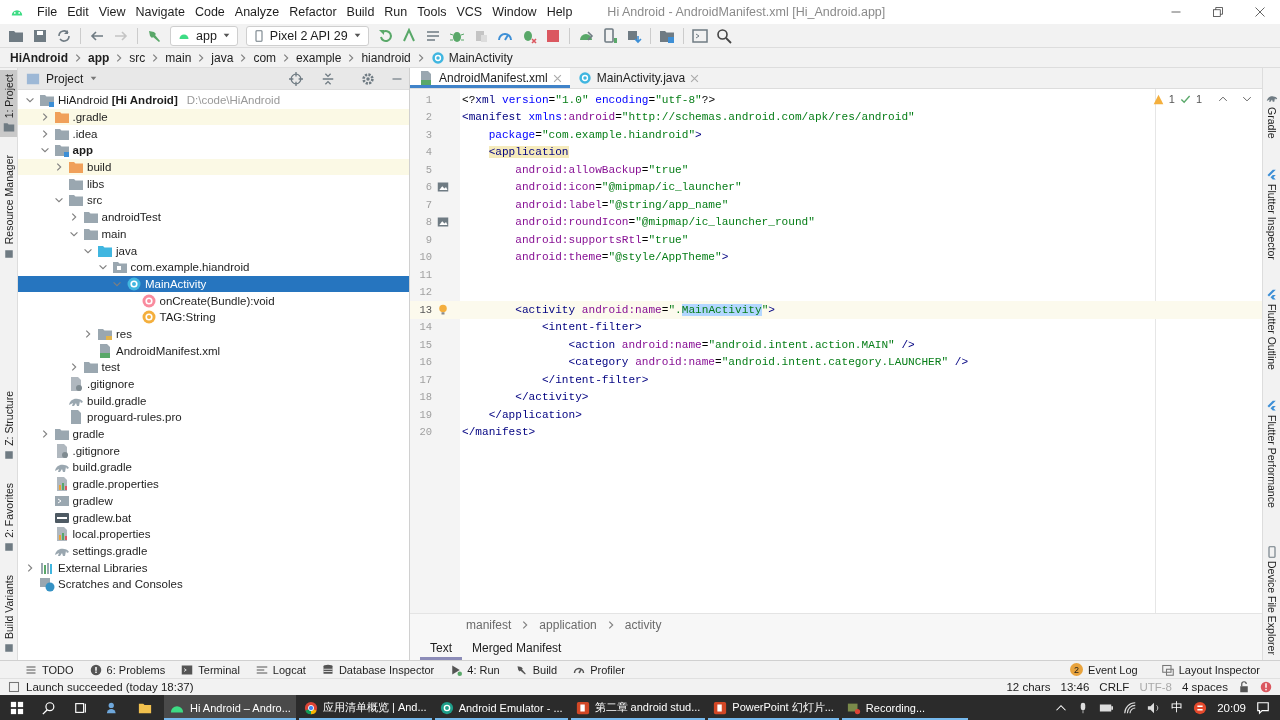  I want to click on breadcrumb-item: main, so click(178, 57).